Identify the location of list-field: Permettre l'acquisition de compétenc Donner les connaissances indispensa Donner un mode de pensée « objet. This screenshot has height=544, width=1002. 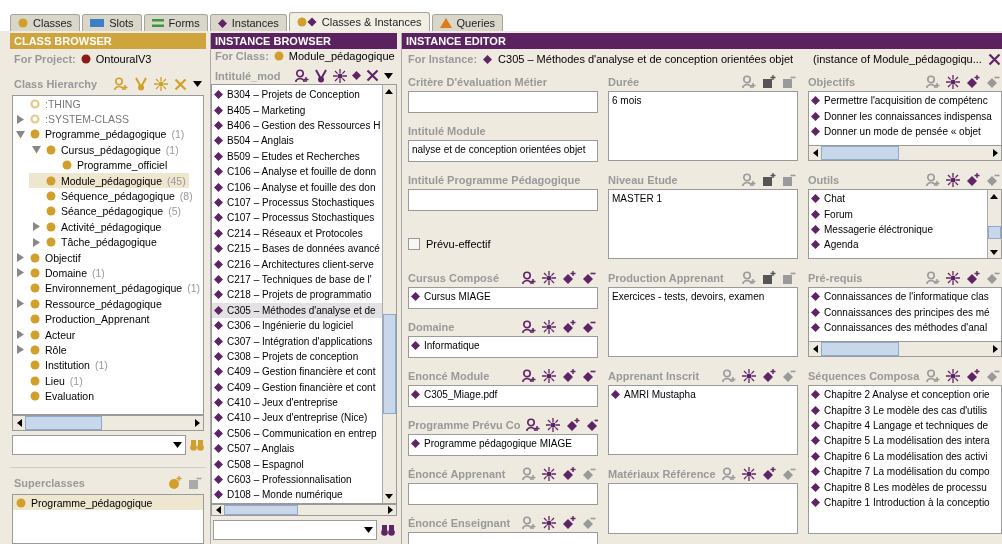
(905, 126).